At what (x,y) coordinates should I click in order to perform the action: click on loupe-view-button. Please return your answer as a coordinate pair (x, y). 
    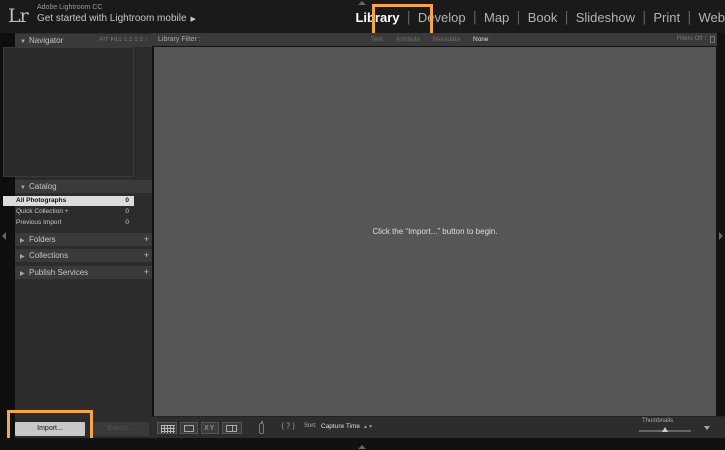
    Looking at the image, I should click on (189, 428).